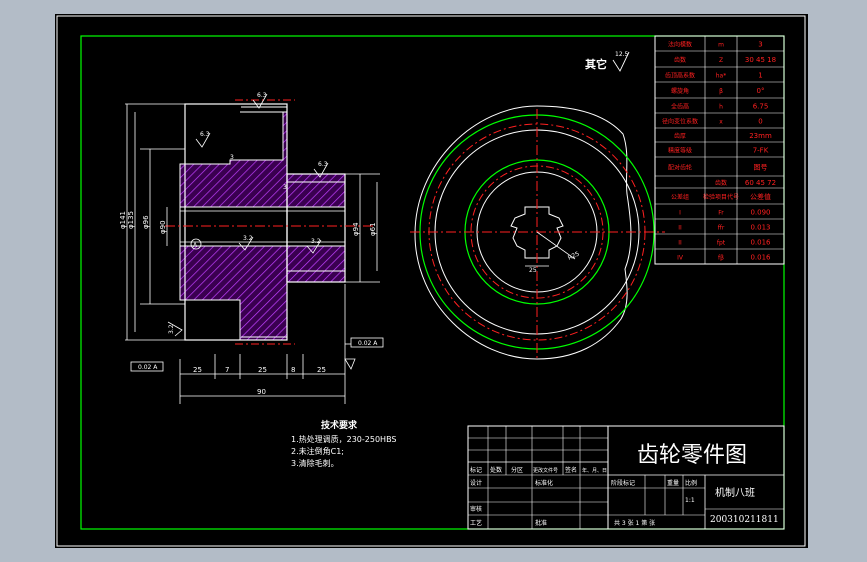 The height and width of the screenshot is (562, 867). Describe the element at coordinates (175, 329) in the screenshot. I see `roughness-mark-6: 3.2` at that location.